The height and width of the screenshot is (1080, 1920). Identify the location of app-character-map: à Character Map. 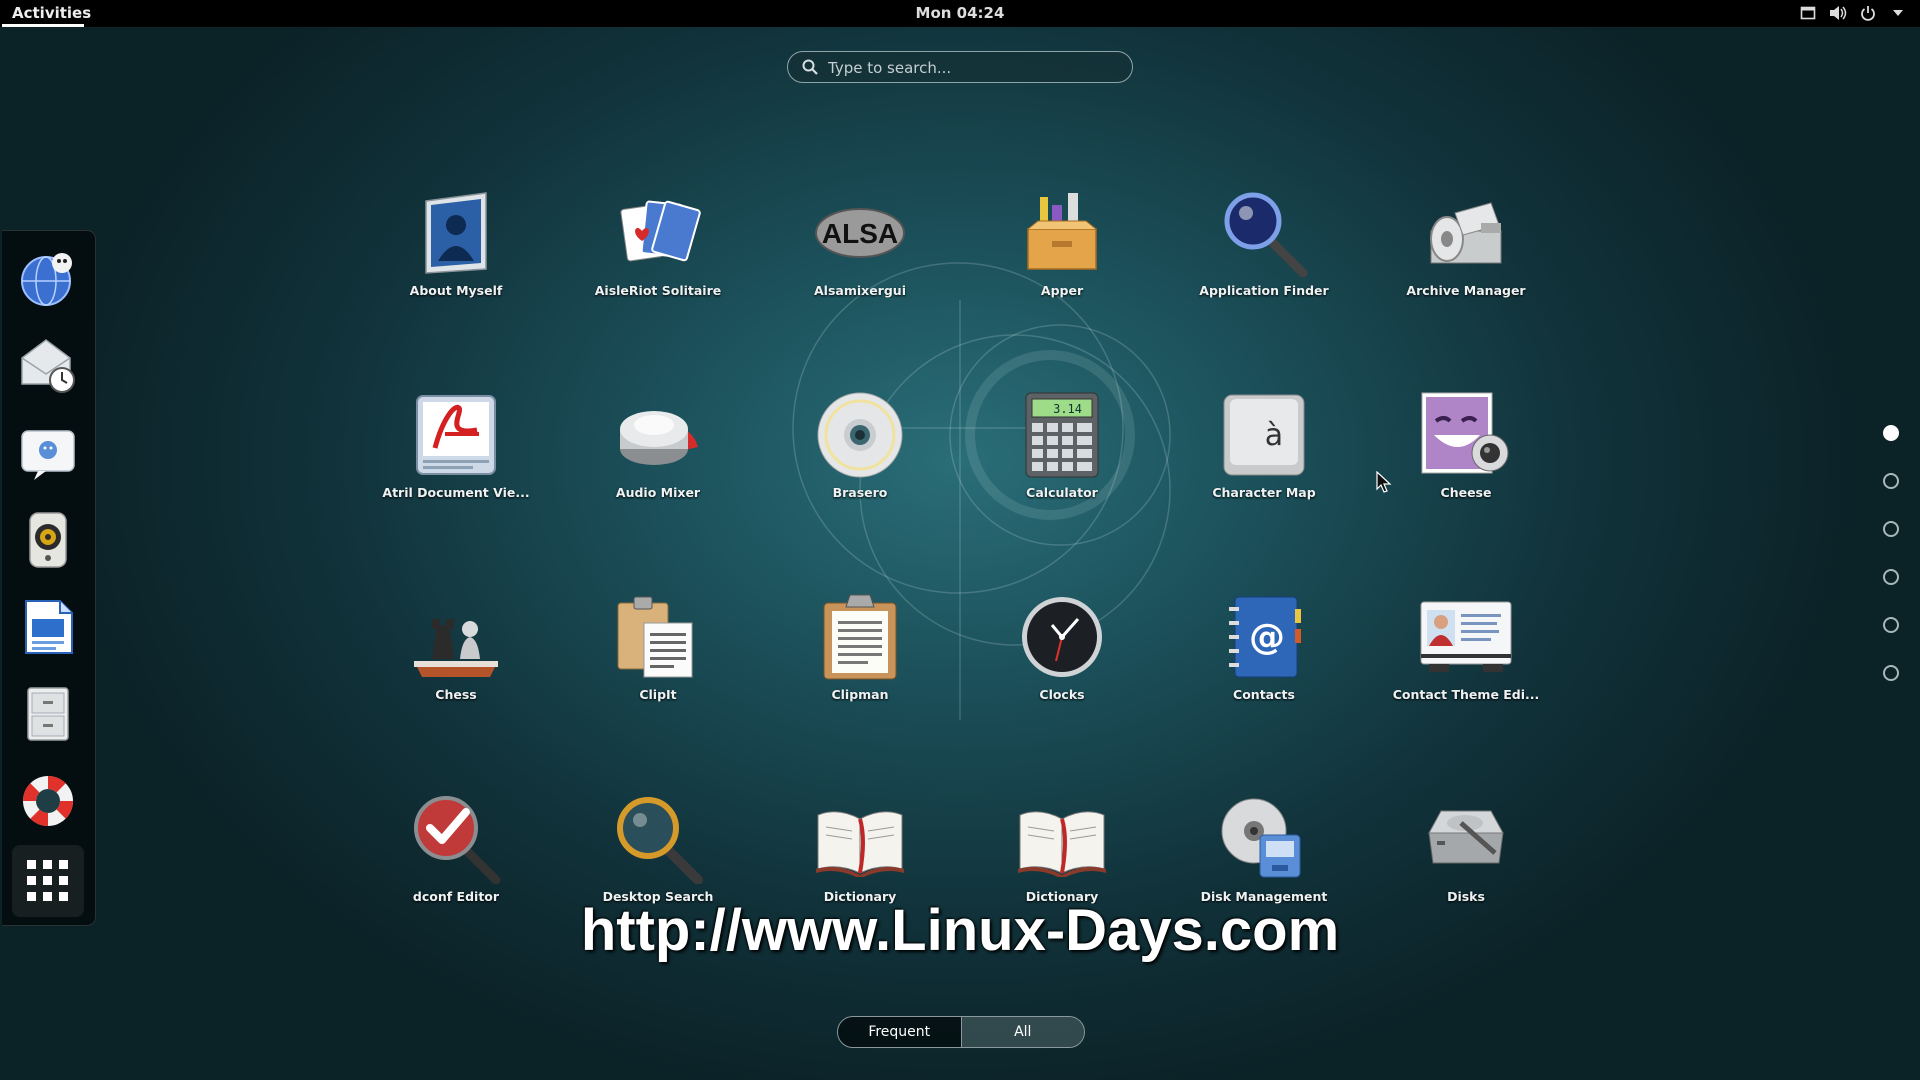
(1264, 457).